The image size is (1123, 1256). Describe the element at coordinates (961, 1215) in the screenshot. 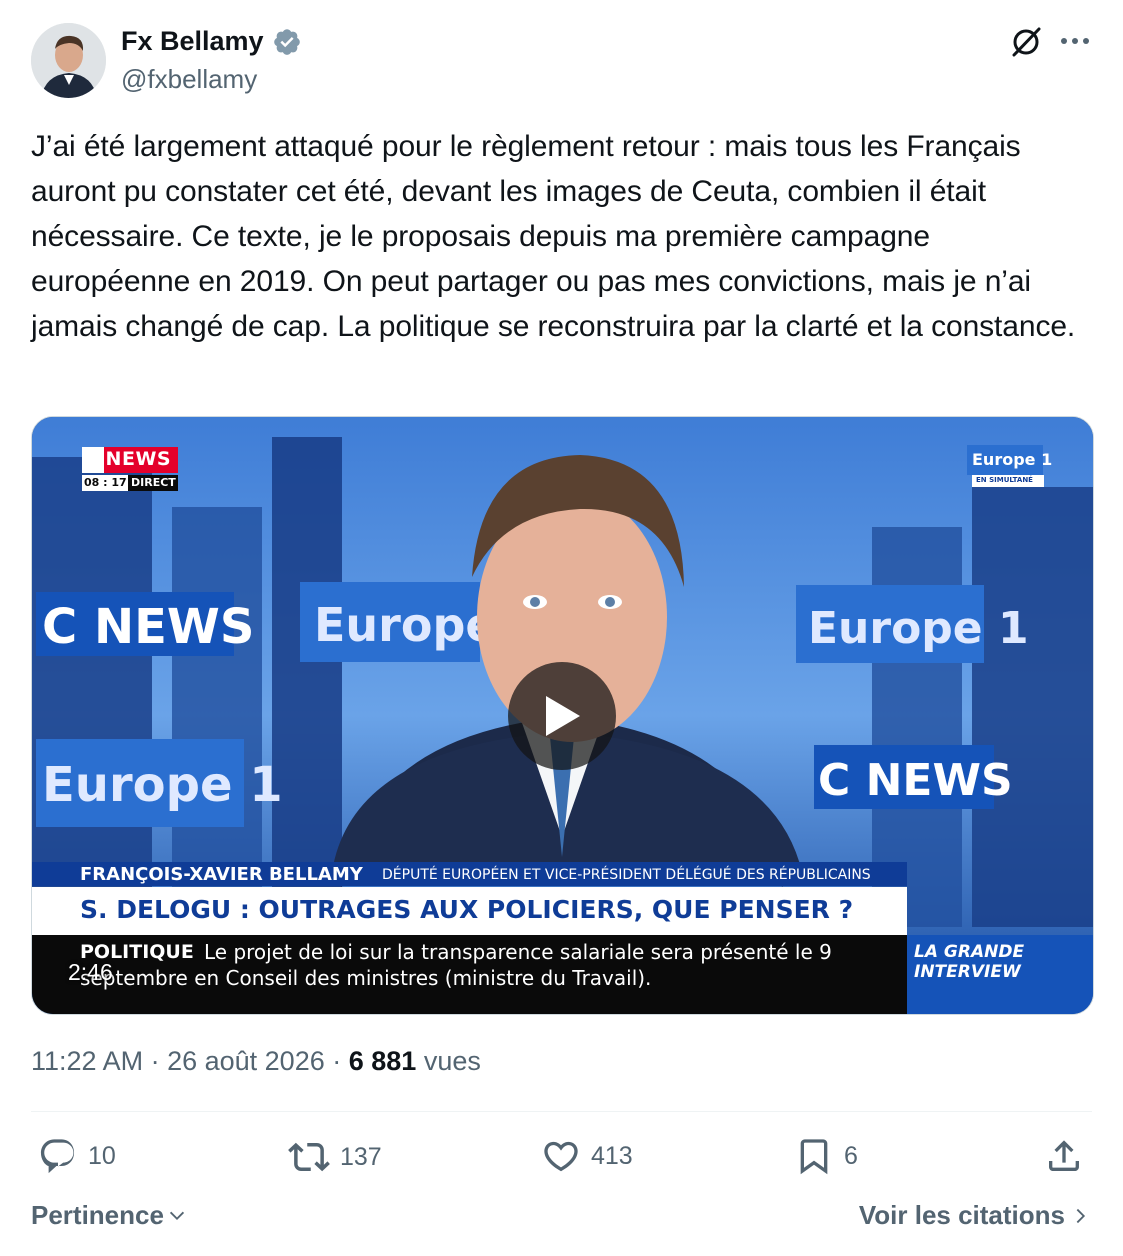

I see `quotes-label: Voir les citations` at that location.